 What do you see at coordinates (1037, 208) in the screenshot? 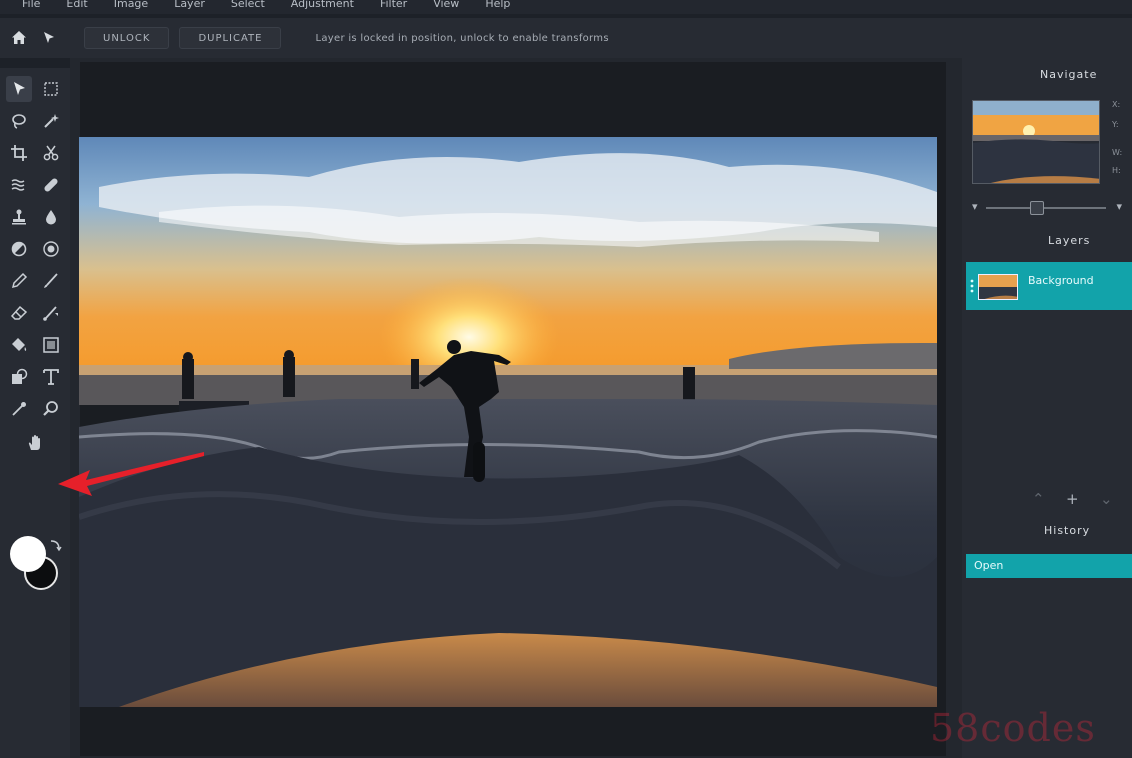
I see `zoom-handle` at bounding box center [1037, 208].